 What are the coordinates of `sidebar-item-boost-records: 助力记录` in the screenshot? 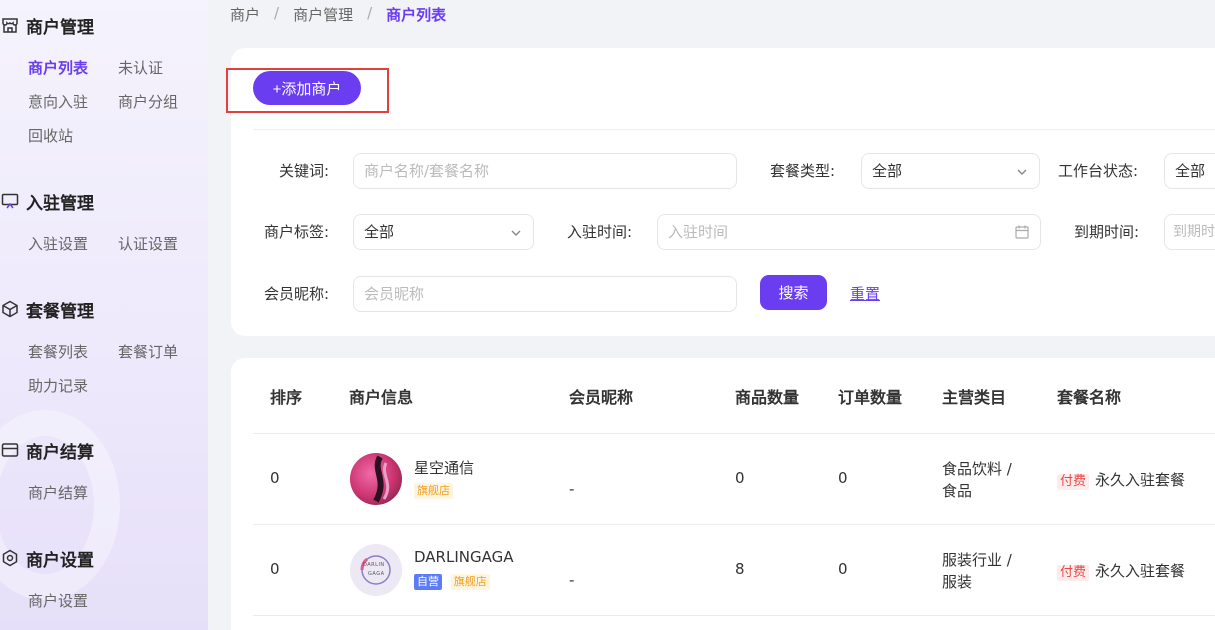 It's located at (73, 386).